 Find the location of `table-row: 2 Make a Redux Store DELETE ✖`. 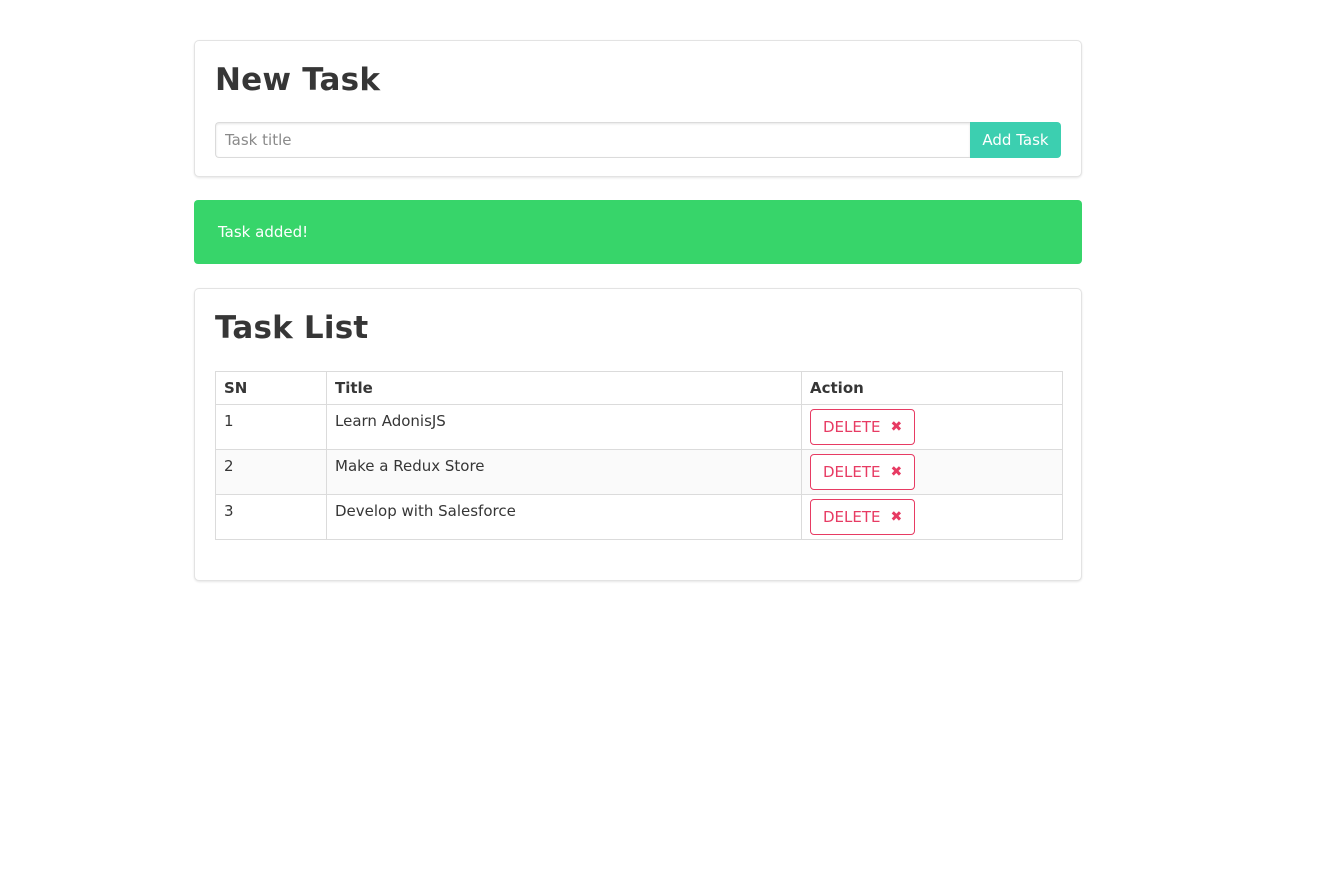

table-row: 2 Make a Redux Store DELETE ✖ is located at coordinates (639, 472).